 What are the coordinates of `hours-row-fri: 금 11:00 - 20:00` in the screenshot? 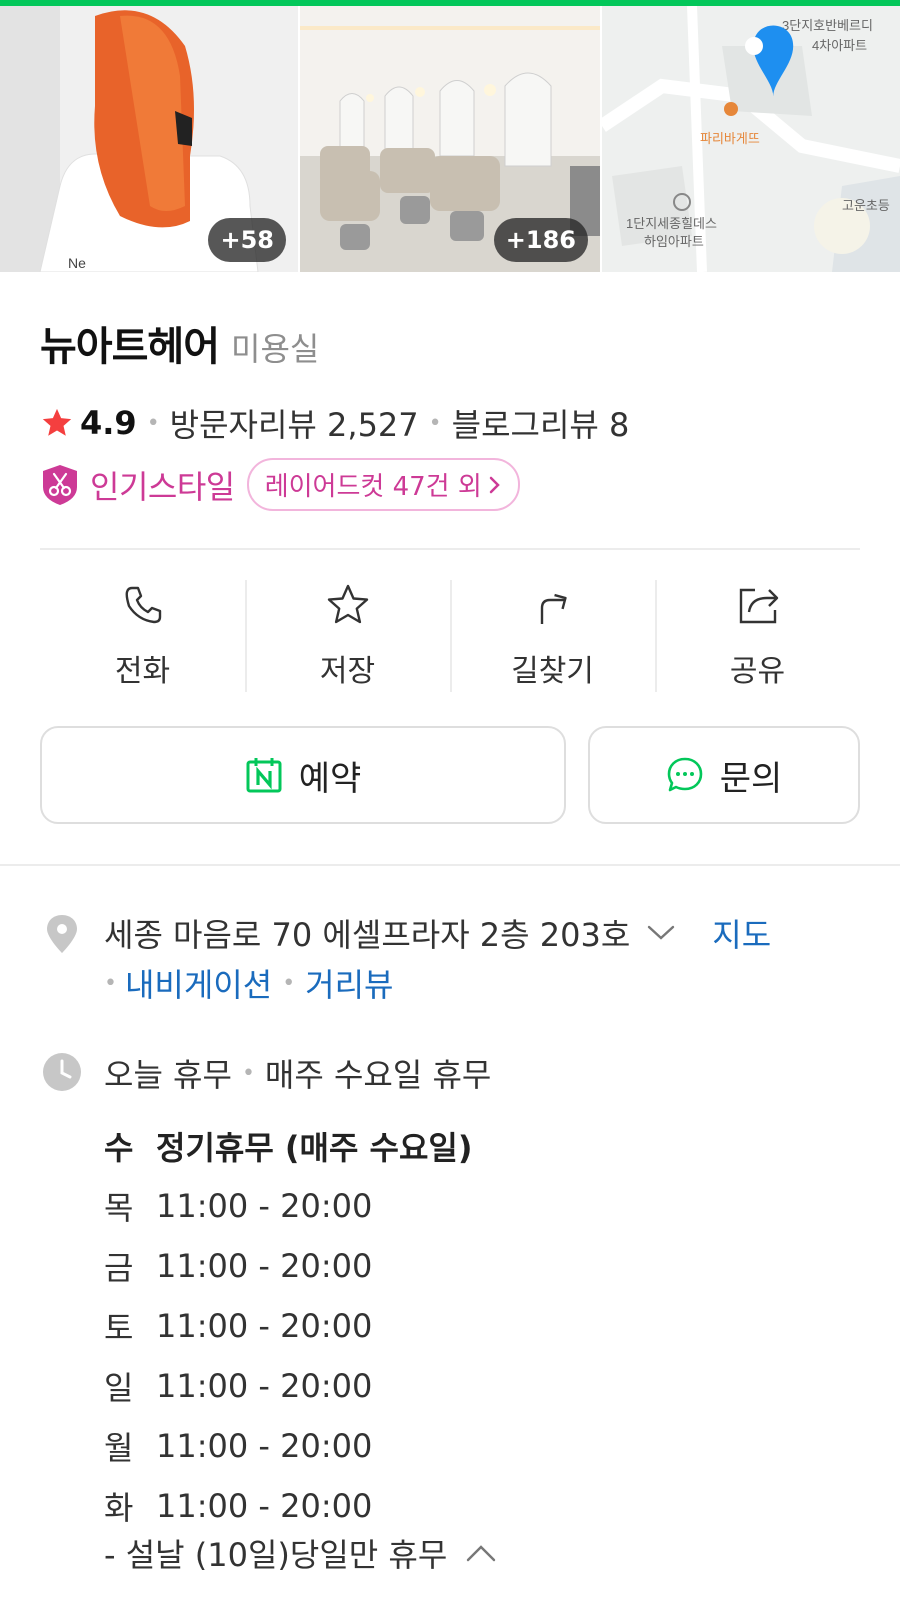 It's located at (288, 1266).